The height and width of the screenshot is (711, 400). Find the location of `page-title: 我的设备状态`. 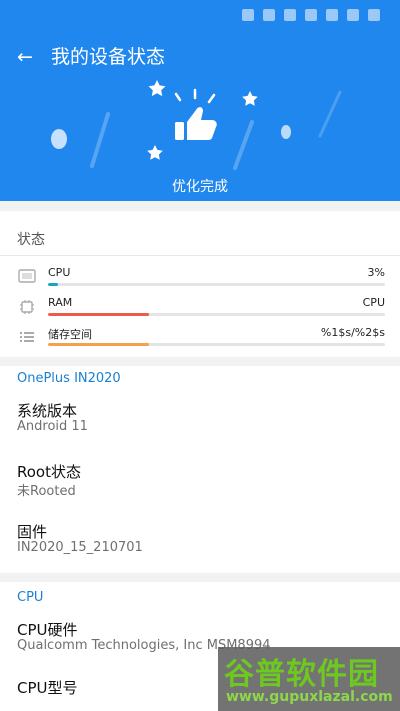

page-title: 我的设备状态 is located at coordinates (108, 57).